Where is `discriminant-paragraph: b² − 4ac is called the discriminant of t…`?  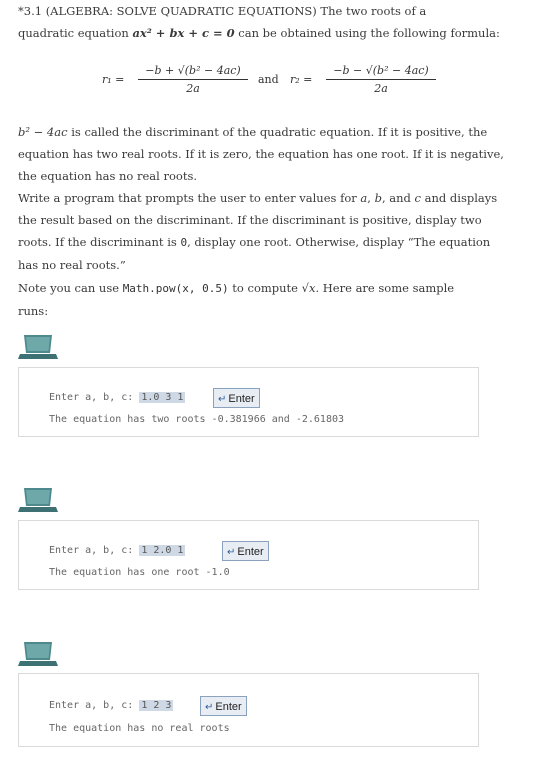
discriminant-paragraph: b² − 4ac is called the discriminant of t… is located at coordinates (261, 154).